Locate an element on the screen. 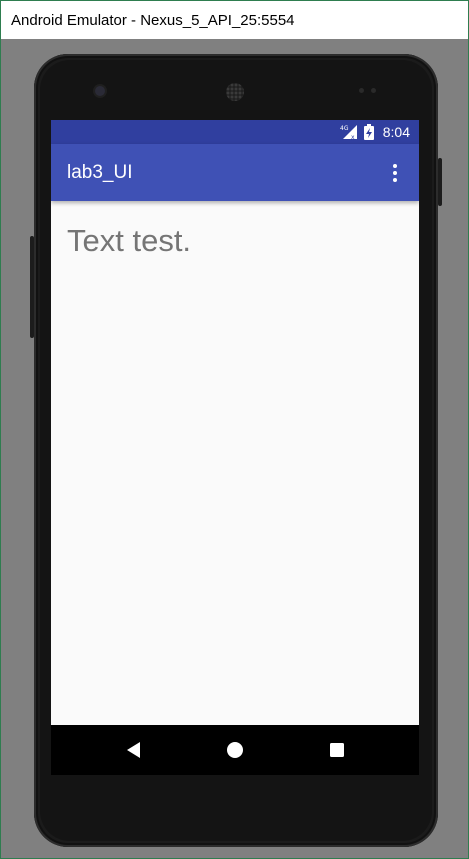 The width and height of the screenshot is (469, 859). home-circle-icon is located at coordinates (235, 750).